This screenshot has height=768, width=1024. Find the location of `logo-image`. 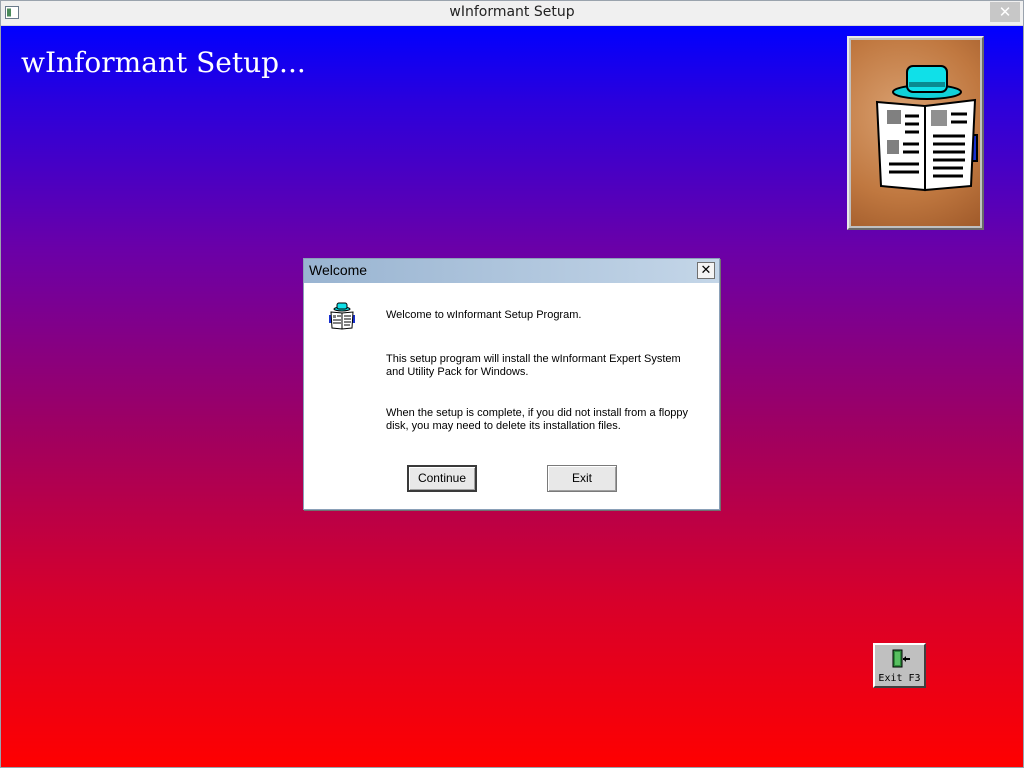

logo-image is located at coordinates (915, 133).